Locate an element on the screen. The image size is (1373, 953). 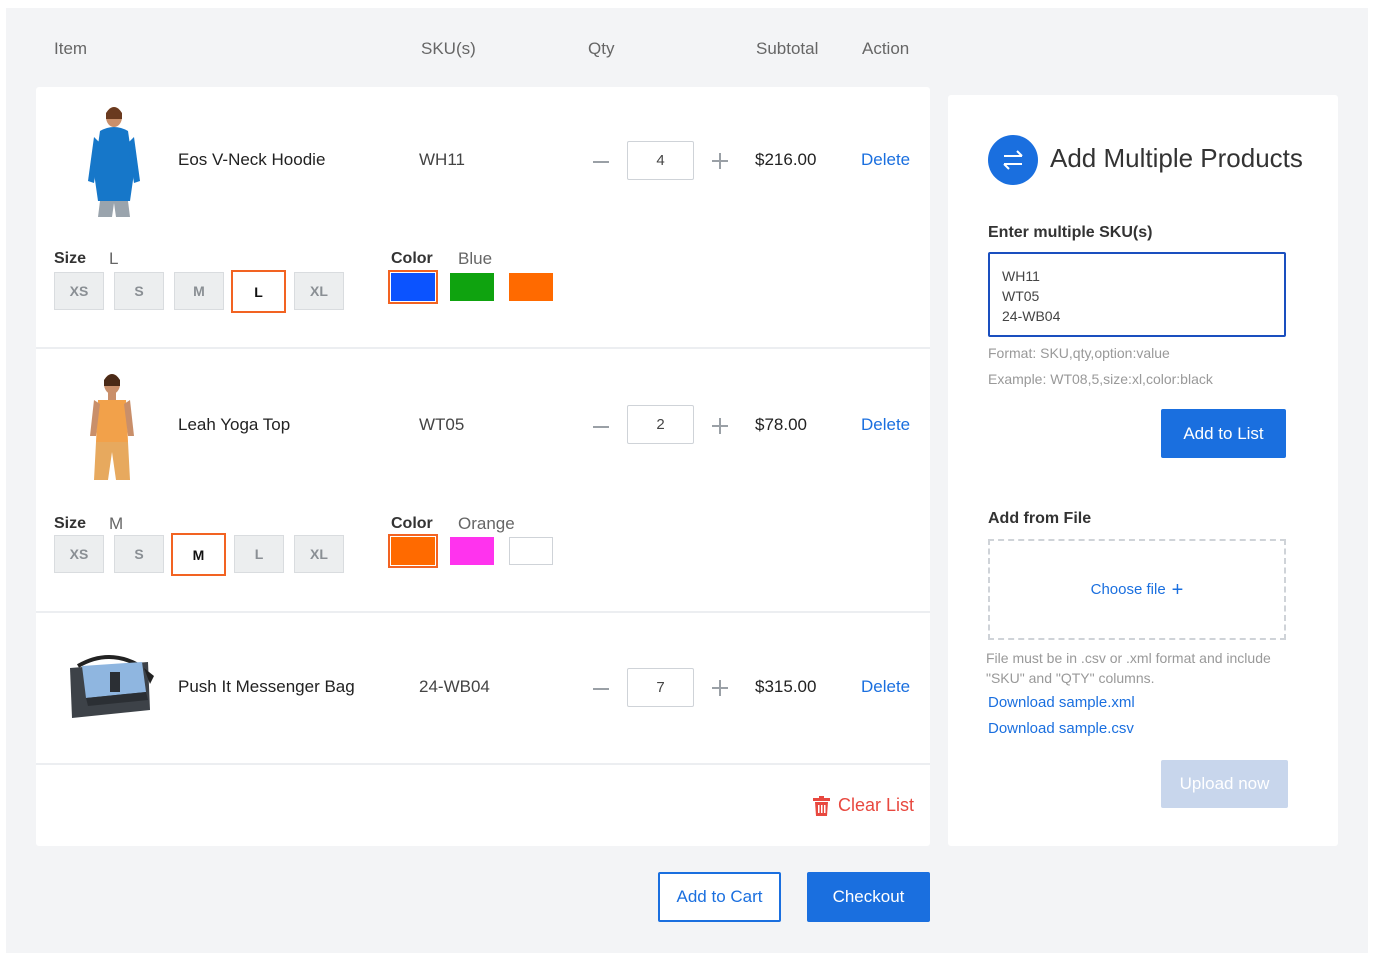
product-name: Eos V-Neck Hoodie is located at coordinates (252, 159).